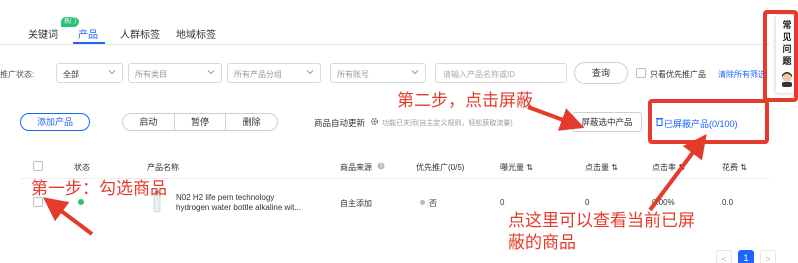 The width and height of the screenshot is (798, 263). Describe the element at coordinates (677, 173) in the screenshot. I see `arrow-to-shielded-link` at that location.